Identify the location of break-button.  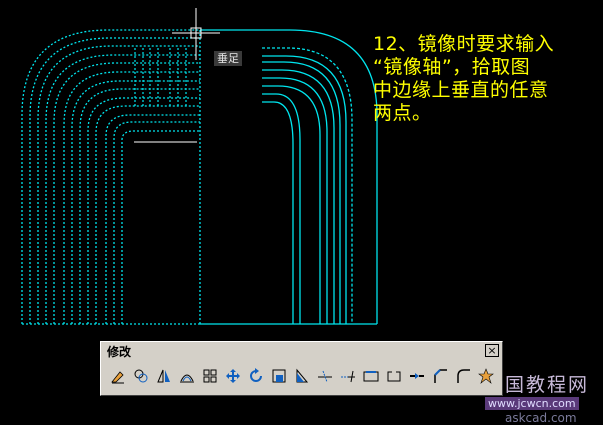
(394, 376).